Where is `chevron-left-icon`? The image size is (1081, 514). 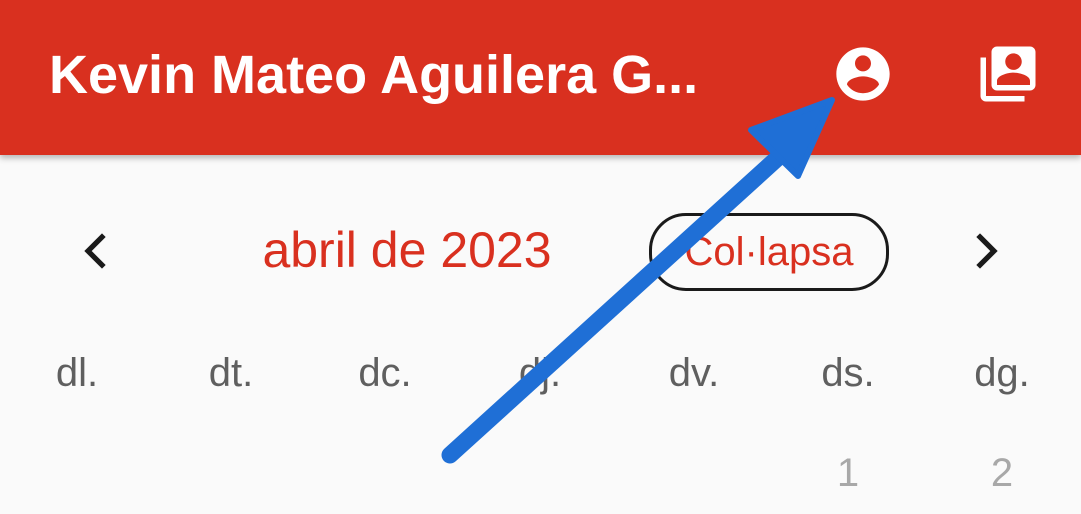 chevron-left-icon is located at coordinates (95, 251).